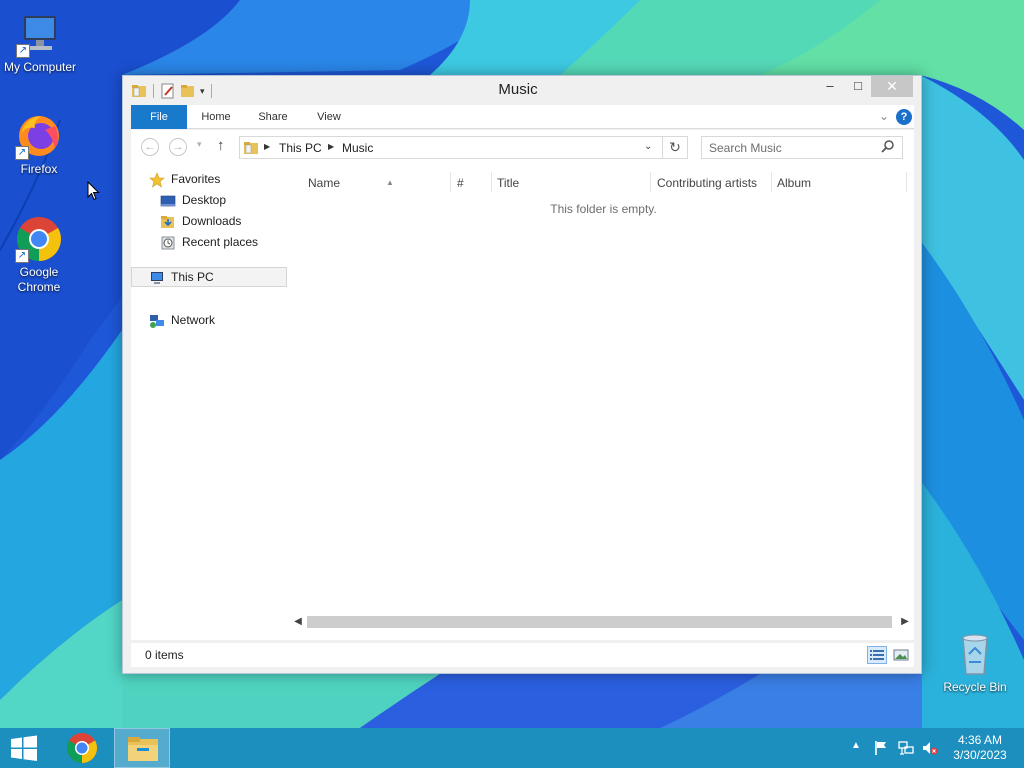  I want to click on speaker-muted-icon, so click(930, 748).